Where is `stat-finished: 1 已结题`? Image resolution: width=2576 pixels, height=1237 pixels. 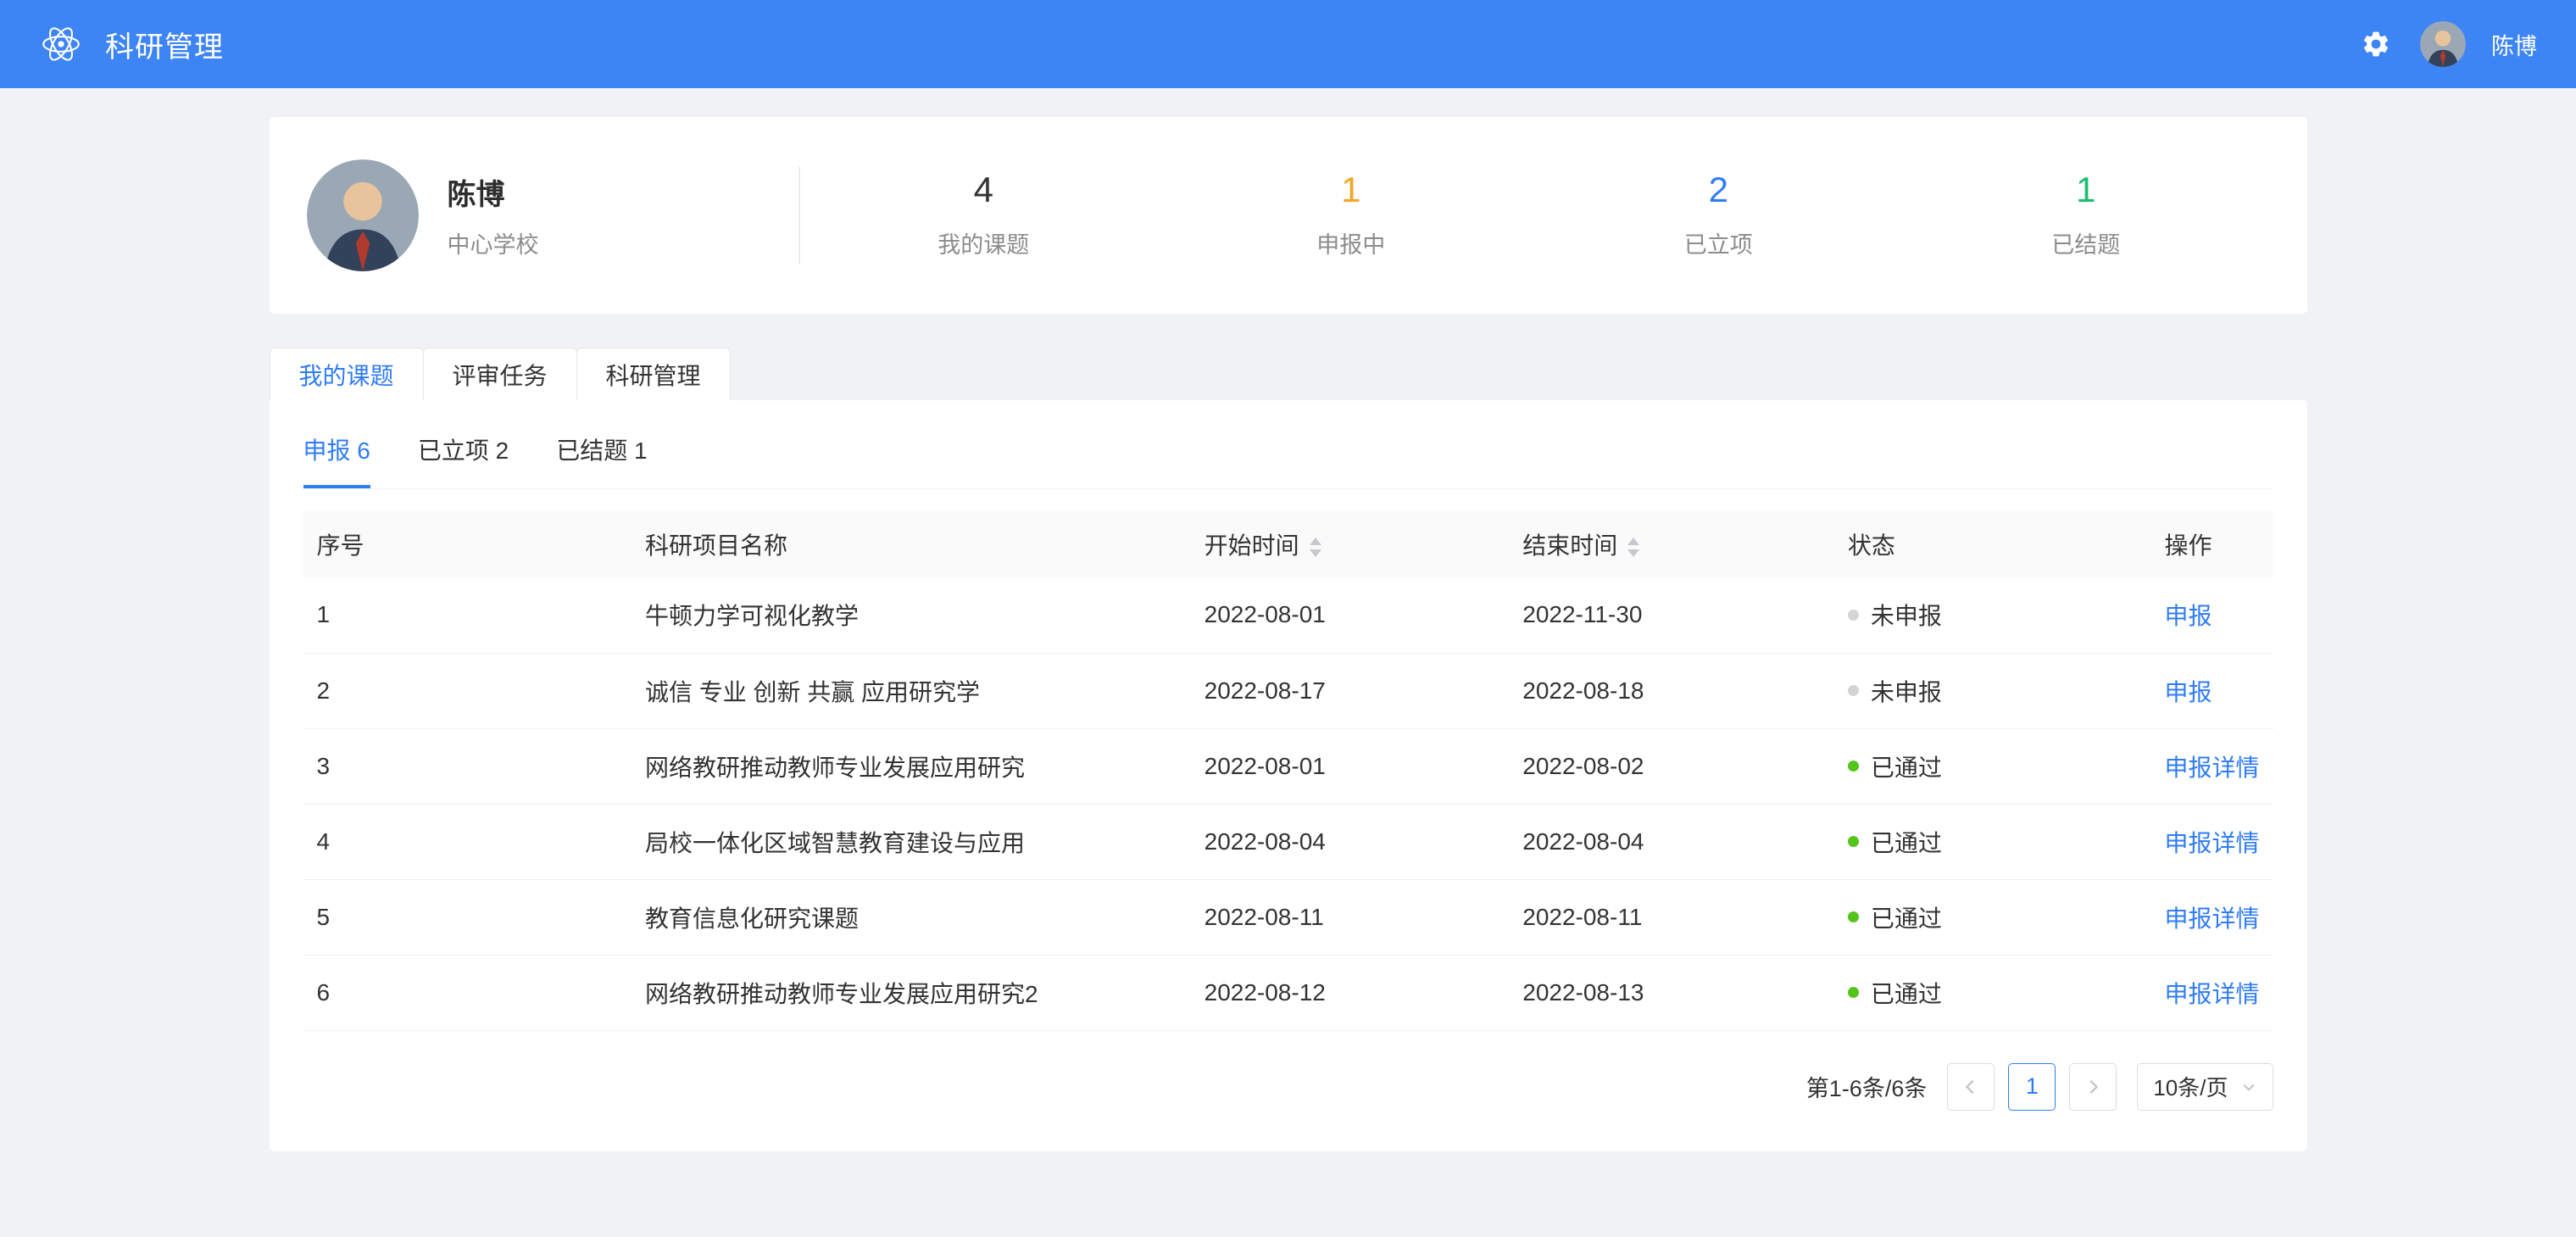
stat-finished: 1 已结题 is located at coordinates (2086, 214).